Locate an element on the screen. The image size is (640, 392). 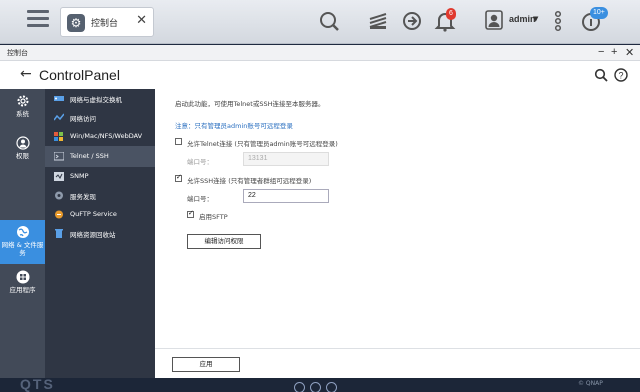
subnav-label: 网络与虚拟交换机 is located at coordinates (96, 100).